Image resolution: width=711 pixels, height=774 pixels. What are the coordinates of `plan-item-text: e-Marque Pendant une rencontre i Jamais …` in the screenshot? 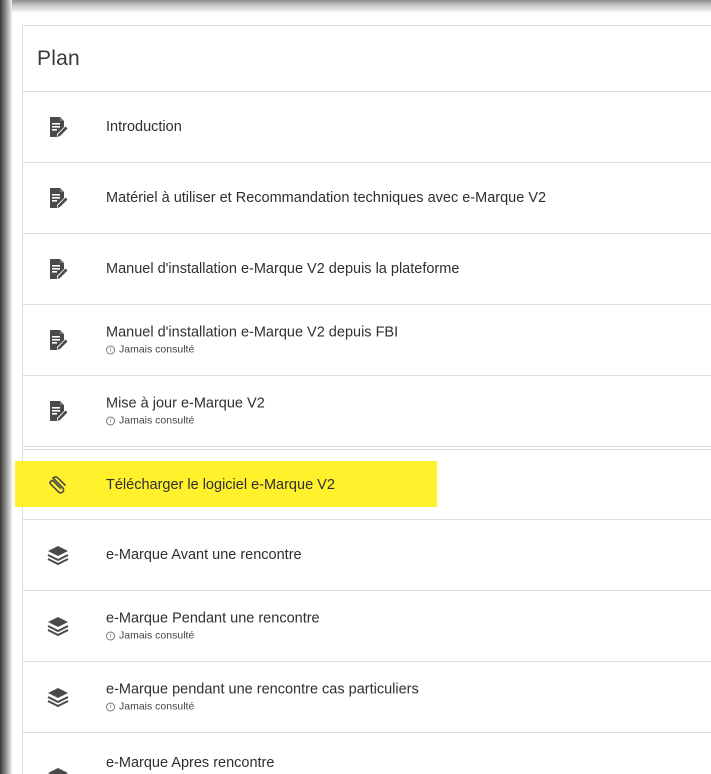 It's located at (213, 626).